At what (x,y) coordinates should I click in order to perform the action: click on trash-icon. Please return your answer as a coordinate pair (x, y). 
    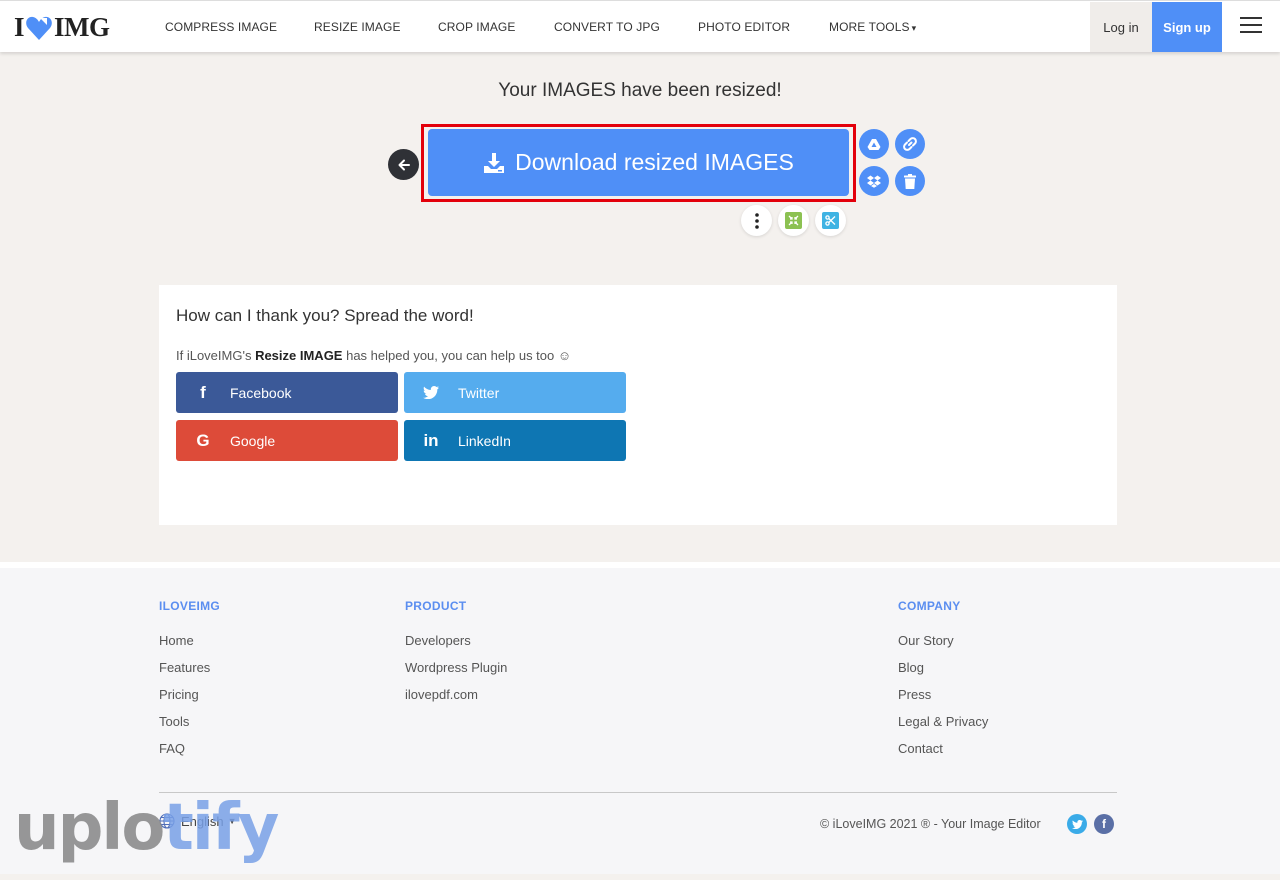
    Looking at the image, I should click on (910, 181).